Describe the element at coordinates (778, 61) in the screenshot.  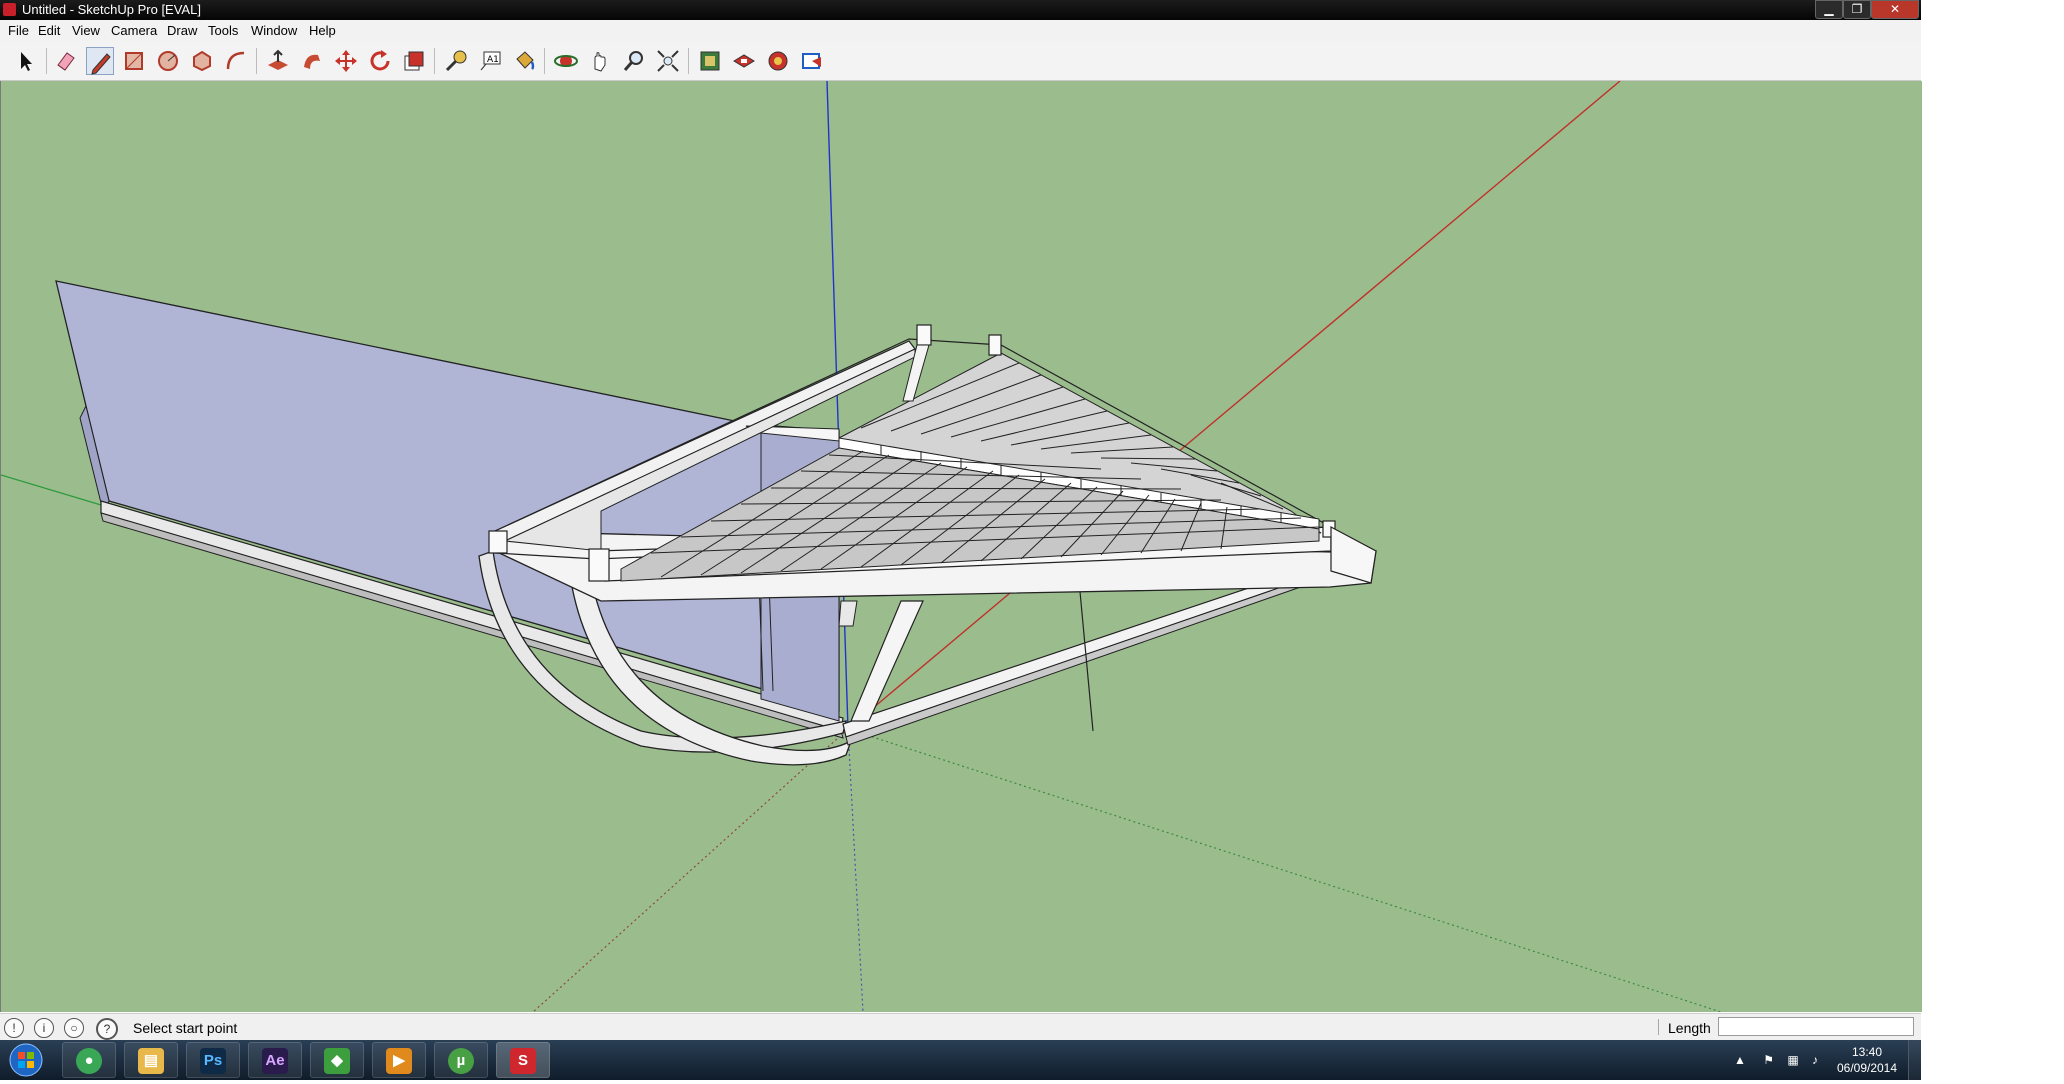
I see `extension-icon` at that location.